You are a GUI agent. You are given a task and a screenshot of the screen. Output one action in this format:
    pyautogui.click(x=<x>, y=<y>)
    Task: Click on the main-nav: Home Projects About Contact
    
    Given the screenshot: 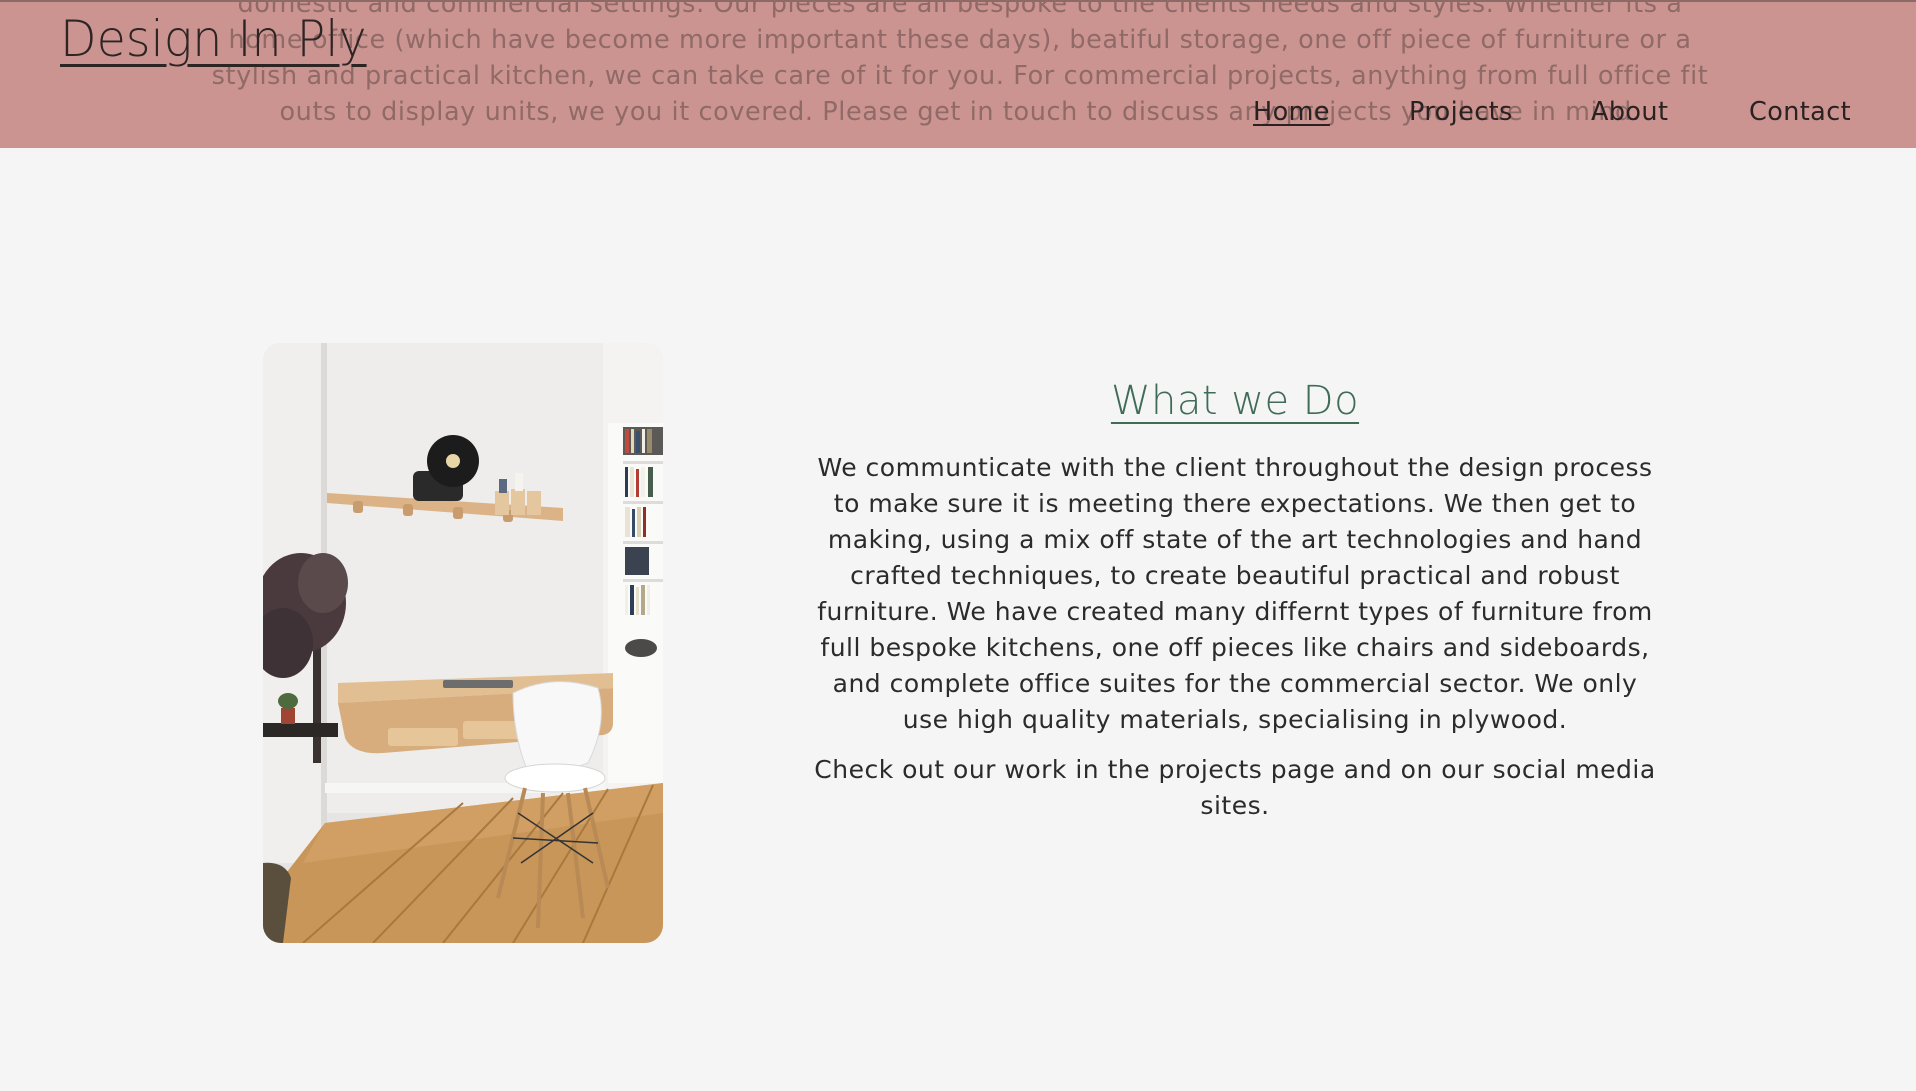 What is the action you would take?
    pyautogui.click(x=958, y=115)
    